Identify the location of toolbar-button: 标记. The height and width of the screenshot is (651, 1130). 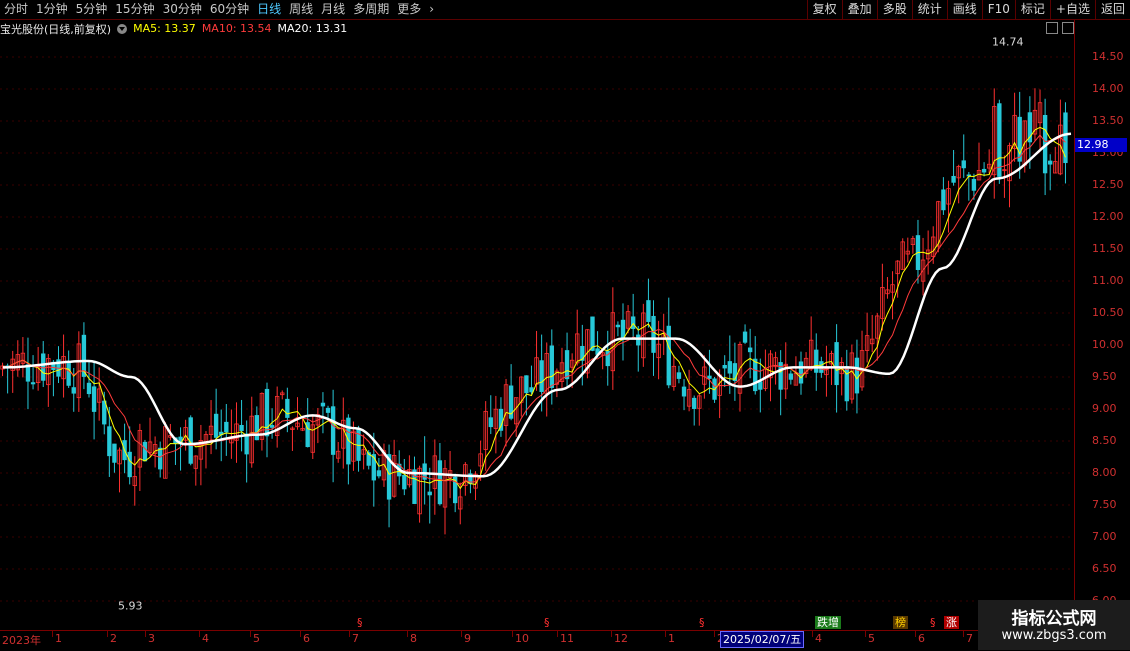
(1032, 9).